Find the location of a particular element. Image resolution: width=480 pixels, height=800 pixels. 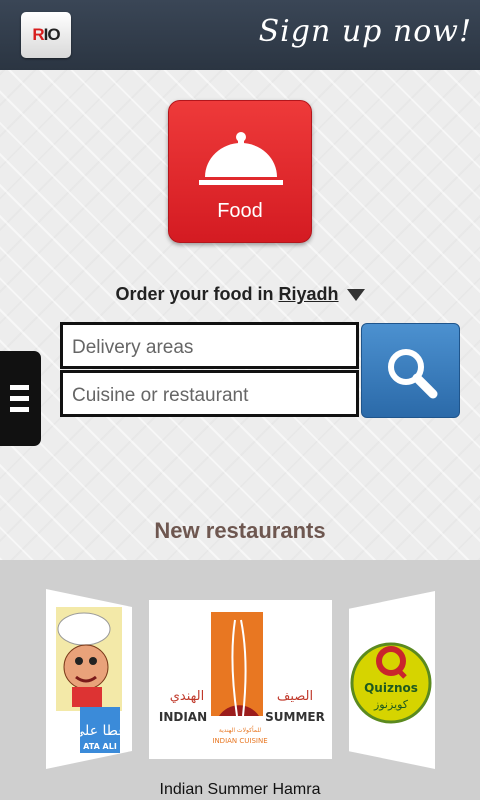

svg-text: عطا علي is located at coordinates (99, 731).